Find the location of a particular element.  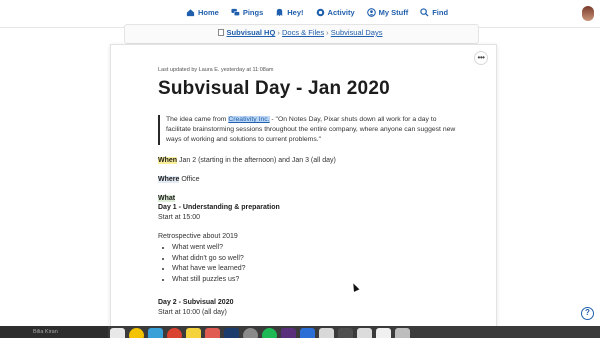

day1-start: Start at 15:00 is located at coordinates (179, 217).